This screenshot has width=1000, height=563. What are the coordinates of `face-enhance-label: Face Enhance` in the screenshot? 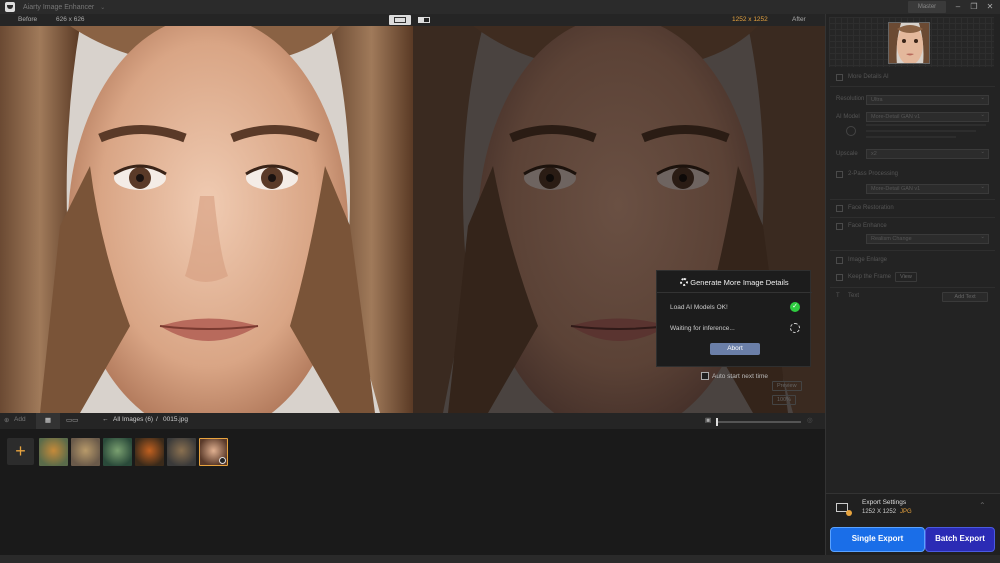 It's located at (867, 226).